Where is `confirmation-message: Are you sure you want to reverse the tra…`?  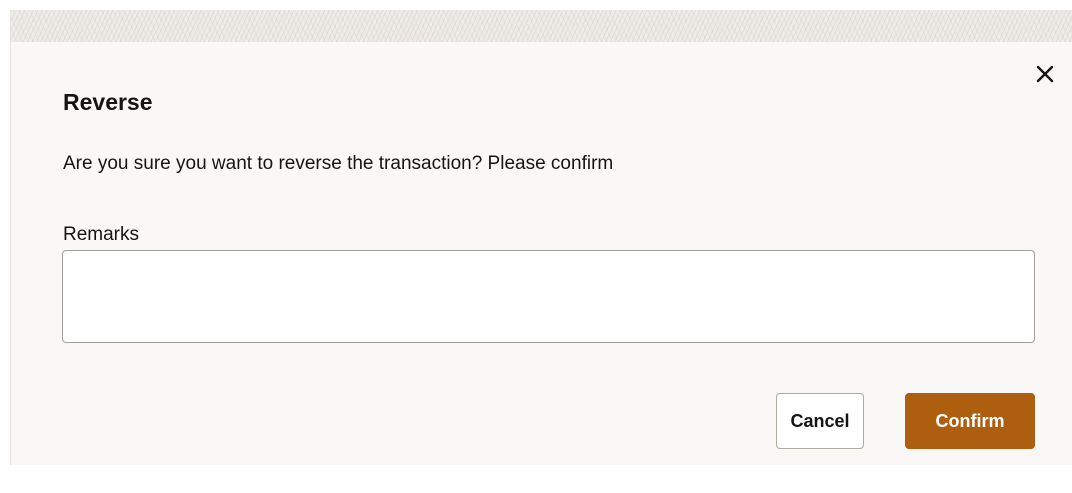
confirmation-message: Are you sure you want to reverse the tra… is located at coordinates (338, 163).